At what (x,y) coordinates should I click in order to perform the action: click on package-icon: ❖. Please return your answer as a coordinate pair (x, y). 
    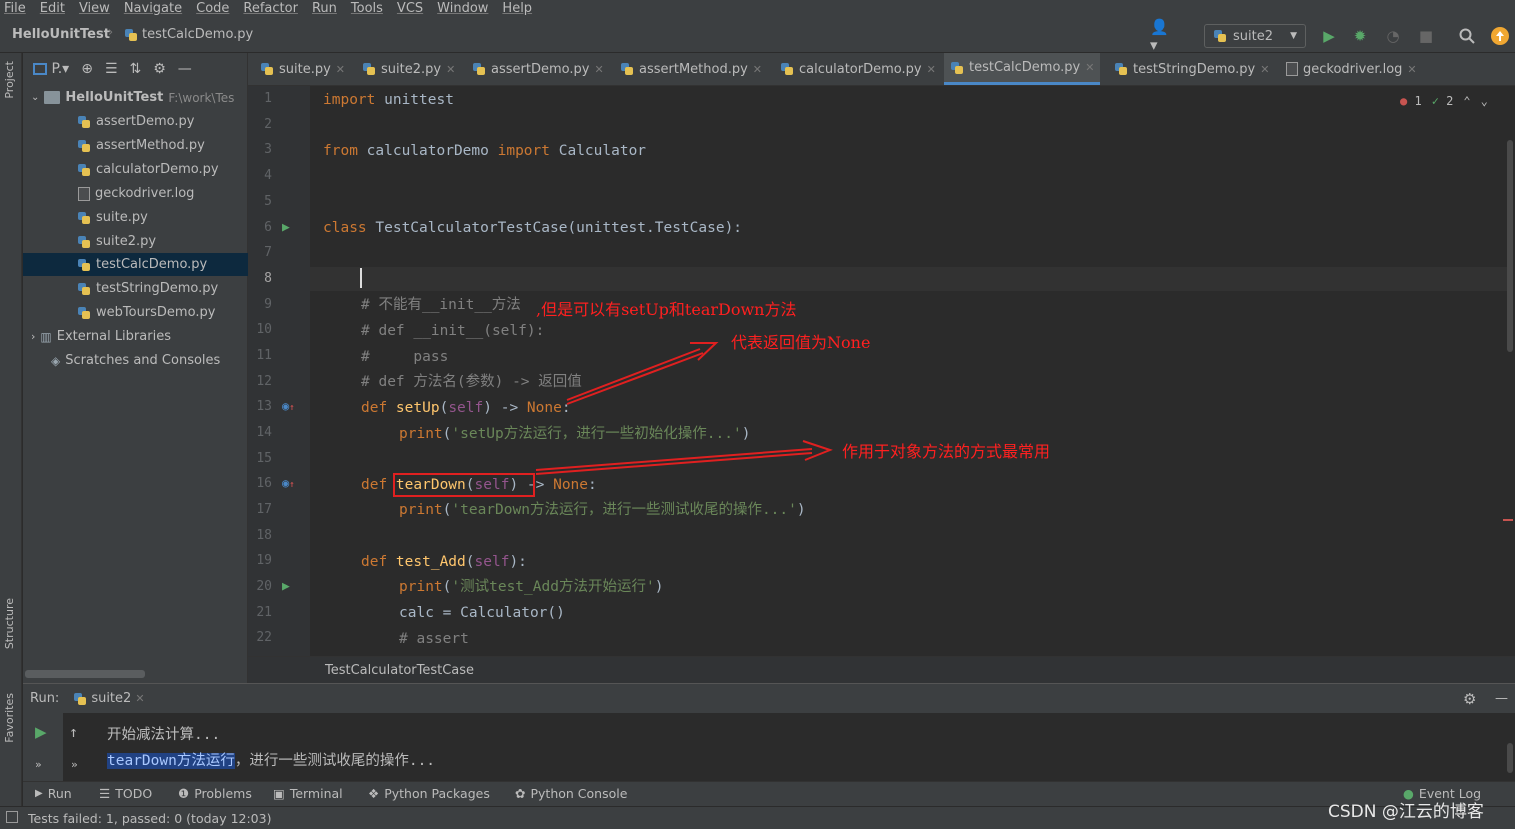
    Looking at the image, I should click on (374, 793).